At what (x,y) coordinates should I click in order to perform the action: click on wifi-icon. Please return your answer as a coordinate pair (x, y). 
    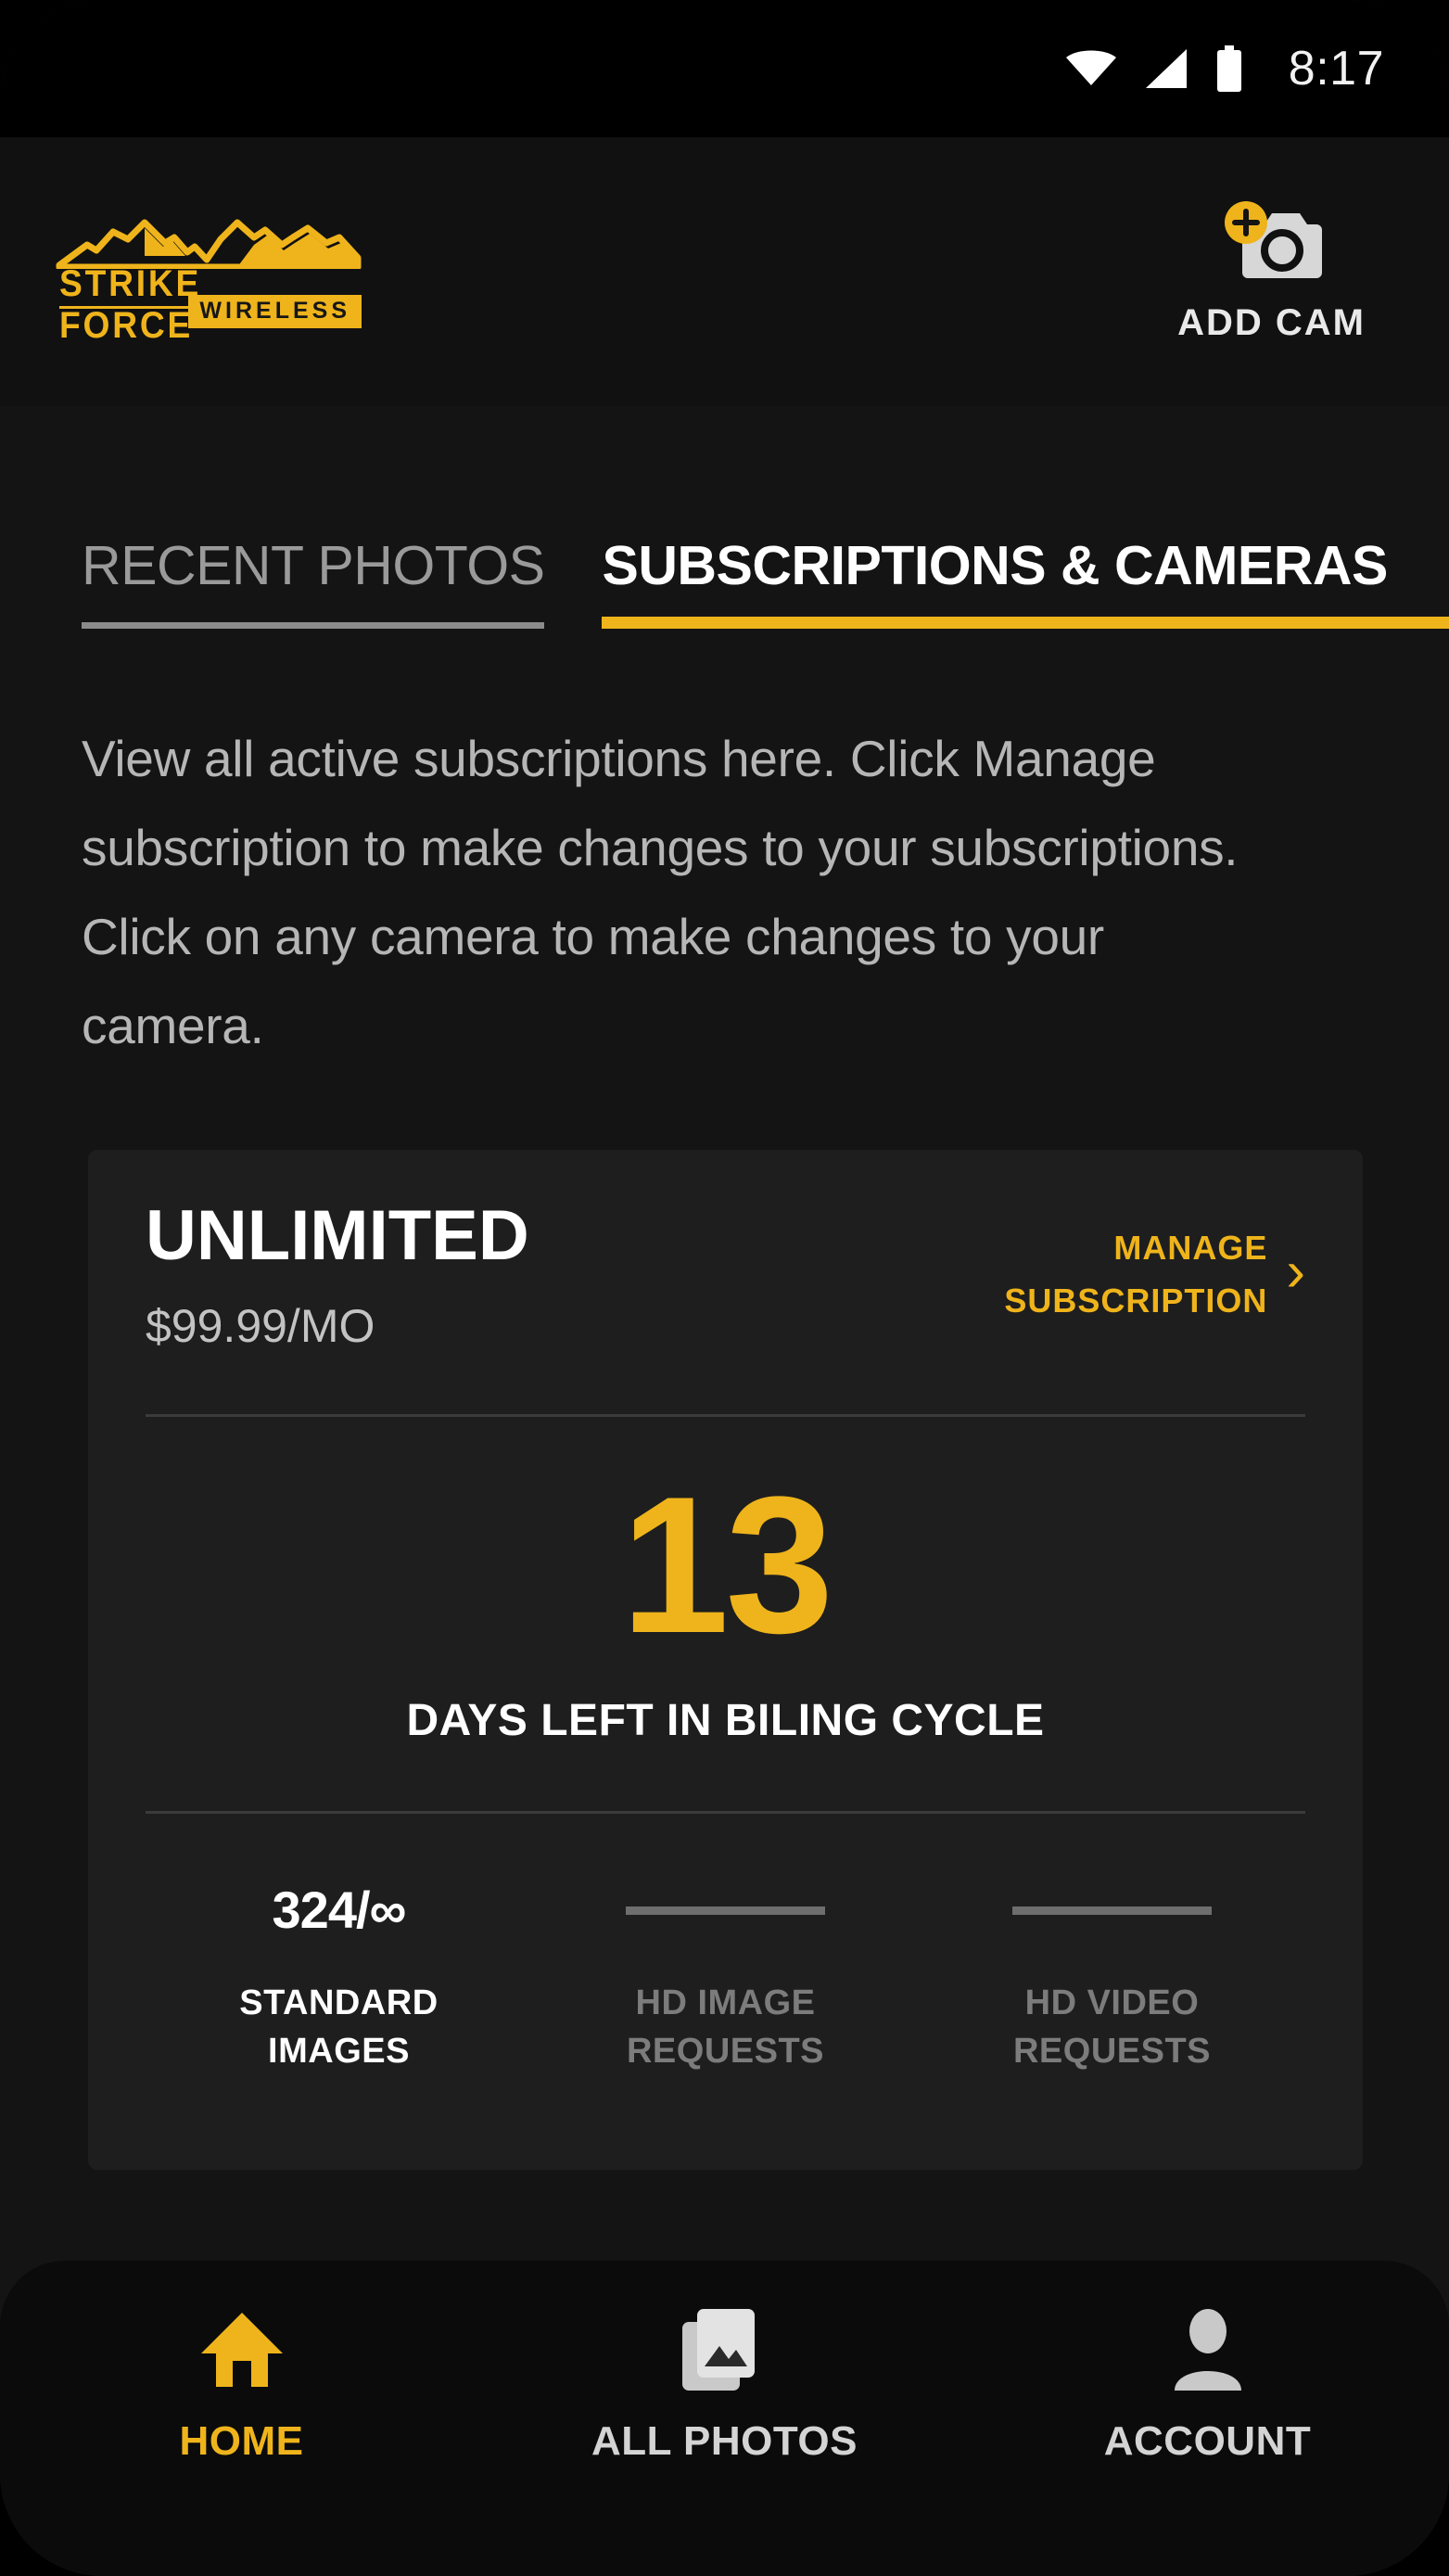
    Looking at the image, I should click on (1091, 68).